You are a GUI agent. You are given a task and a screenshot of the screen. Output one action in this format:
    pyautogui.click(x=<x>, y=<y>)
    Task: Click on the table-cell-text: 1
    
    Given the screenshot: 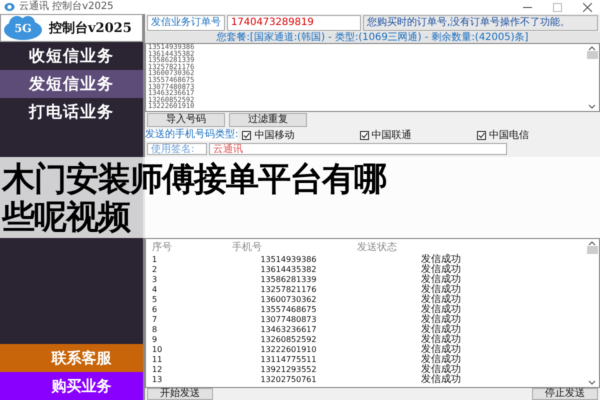 What is the action you would take?
    pyautogui.click(x=154, y=260)
    